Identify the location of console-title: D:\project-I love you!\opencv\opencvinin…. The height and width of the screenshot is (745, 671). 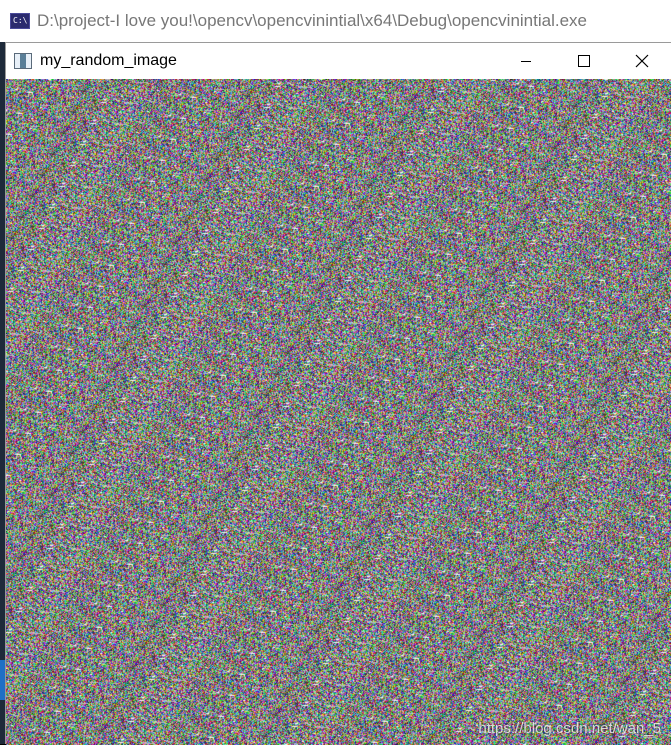
(312, 20).